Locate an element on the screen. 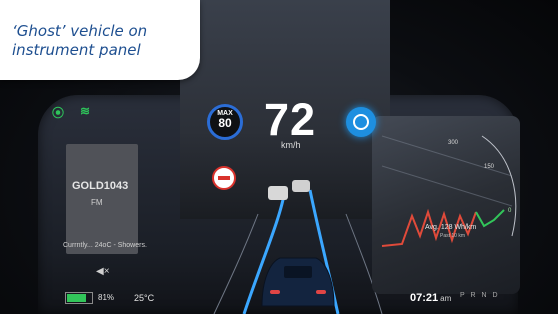  weather-status: Currntly... 24oC - Showers. is located at coordinates (105, 245).